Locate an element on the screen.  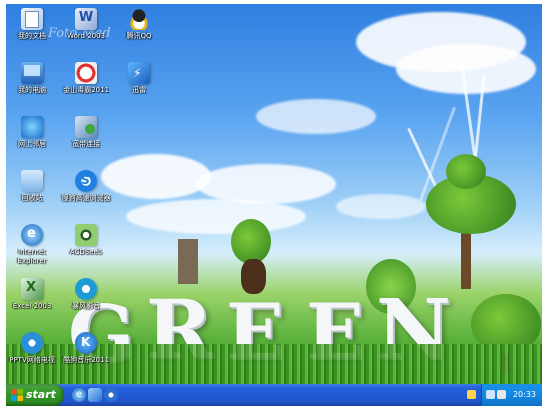
desktop-icon-pptv: PPTV网络电视 is located at coordinates (34, 348).